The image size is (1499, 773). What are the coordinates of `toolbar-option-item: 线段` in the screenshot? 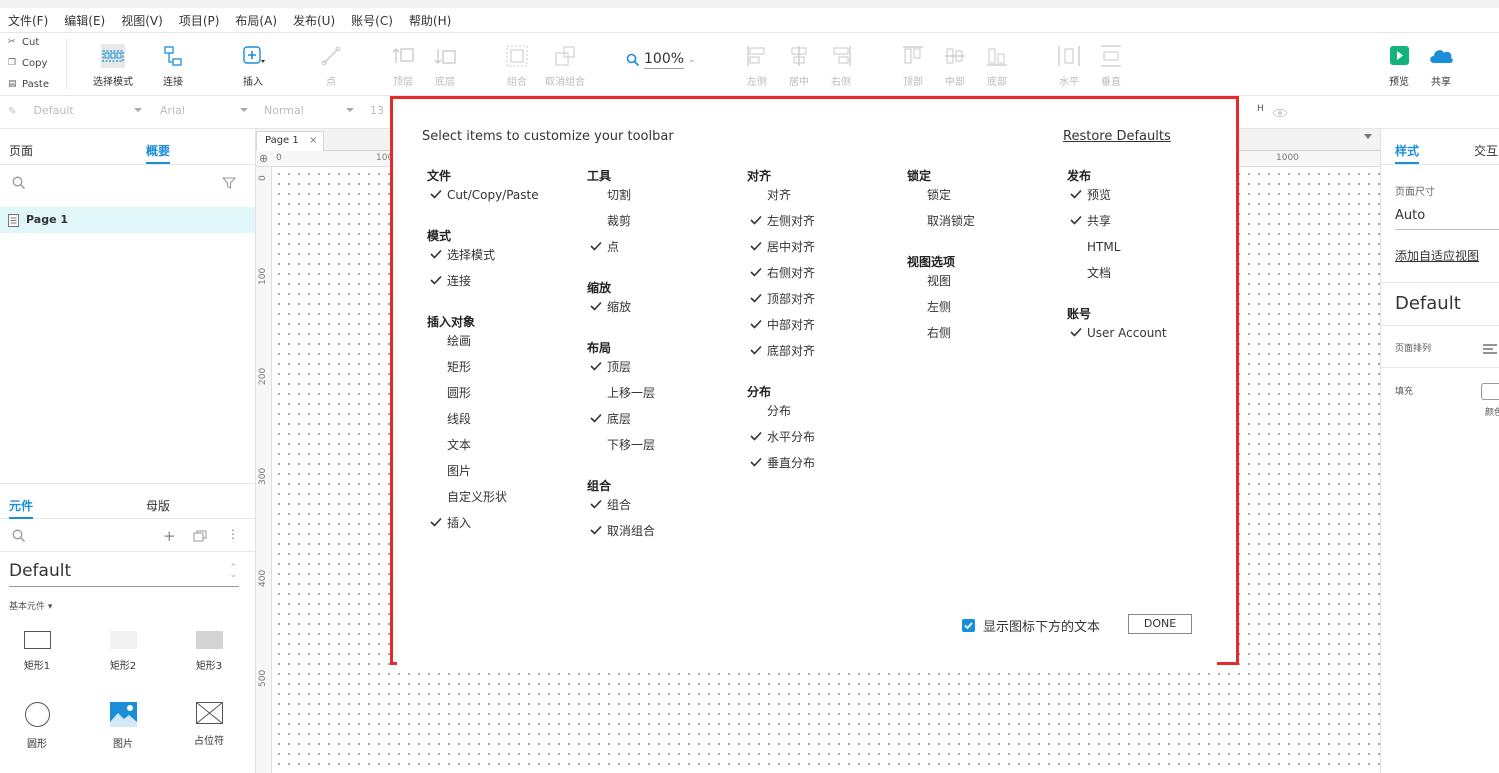 It's located at (507, 424).